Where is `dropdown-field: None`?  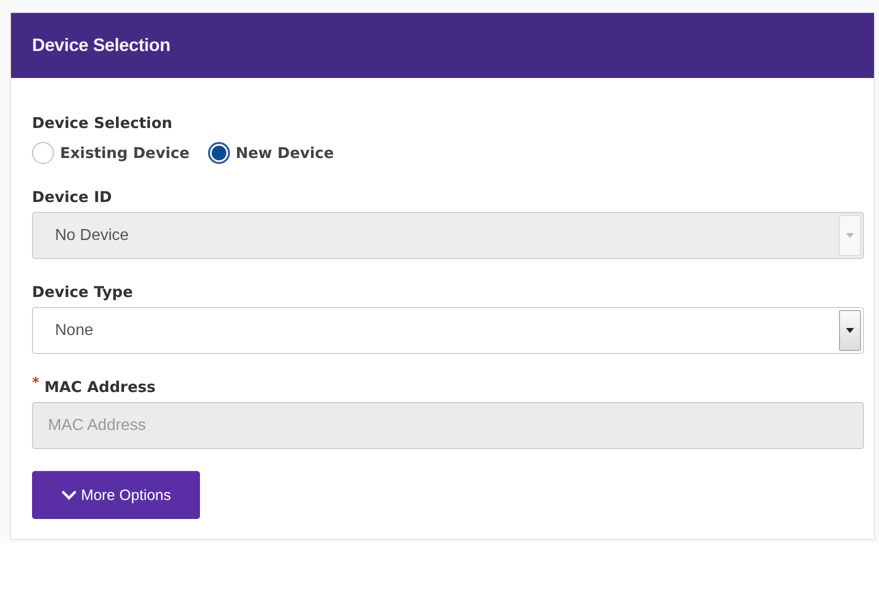 dropdown-field: None is located at coordinates (448, 330).